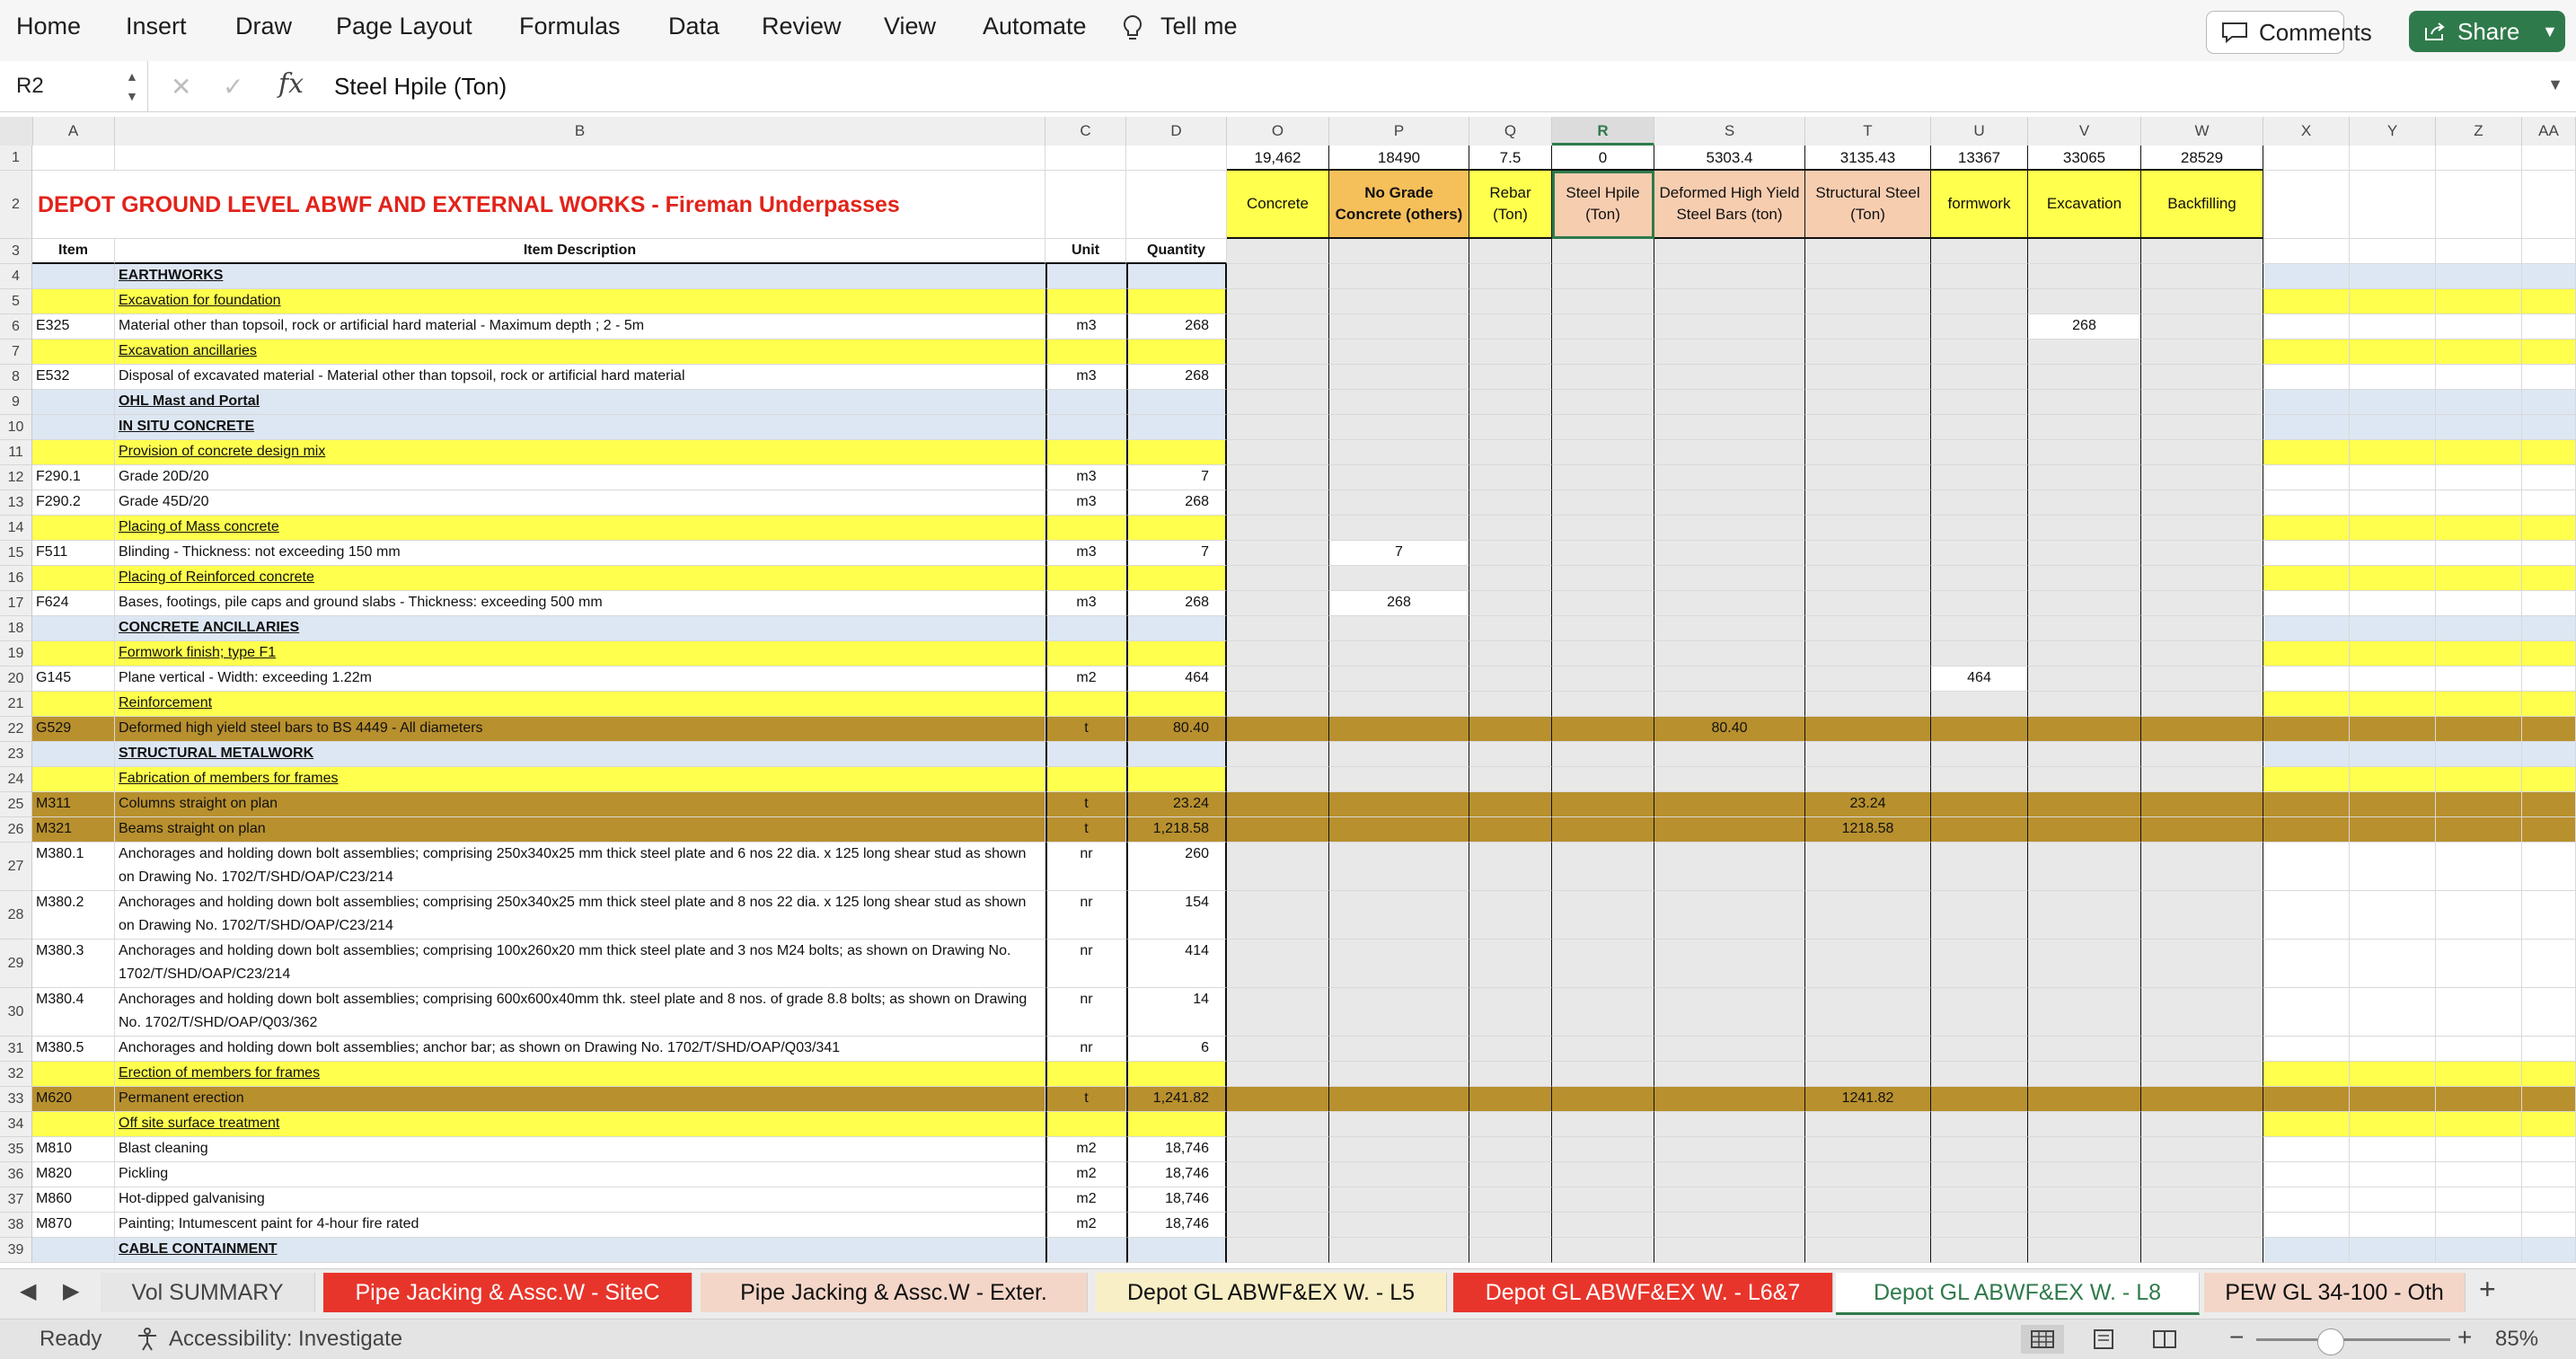 This screenshot has width=2576, height=1359. I want to click on summary-label-cell: Backfilling, so click(2202, 205).